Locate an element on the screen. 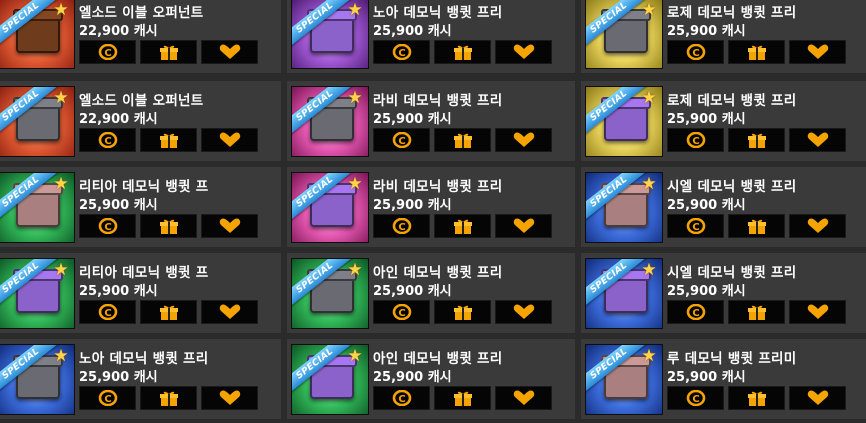 The width and height of the screenshot is (866, 423). action-buttons: C is located at coordinates (168, 140).